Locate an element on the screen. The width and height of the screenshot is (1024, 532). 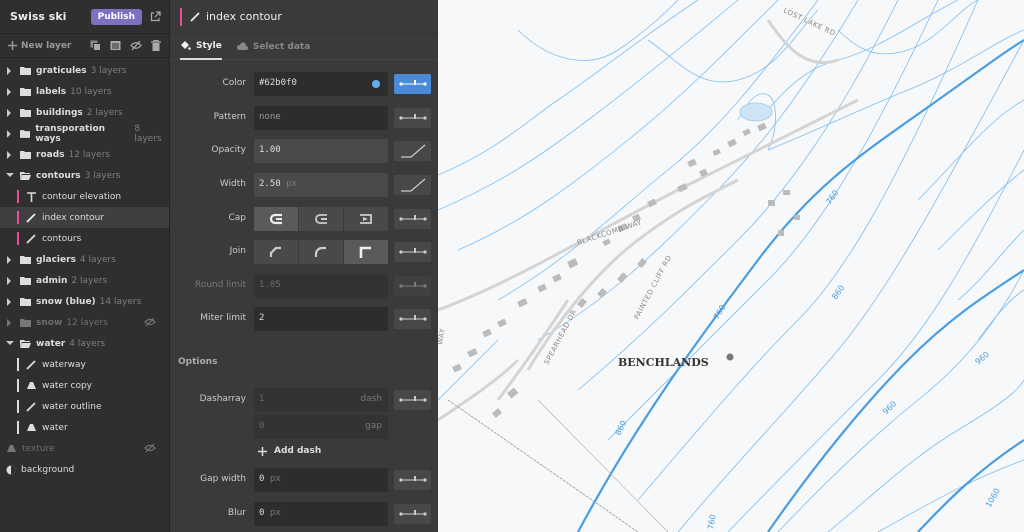
join-row: Join is located at coordinates (304, 252).